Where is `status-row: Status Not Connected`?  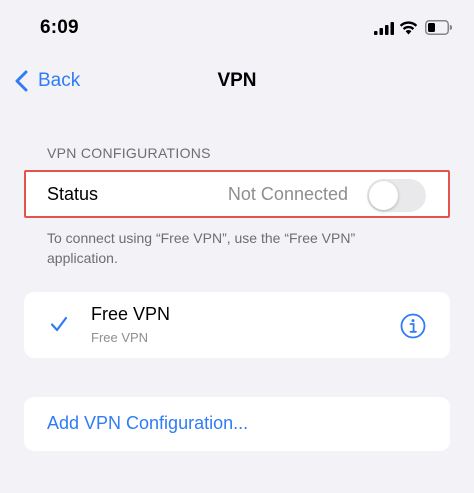
status-row: Status Not Connected is located at coordinates (237, 194).